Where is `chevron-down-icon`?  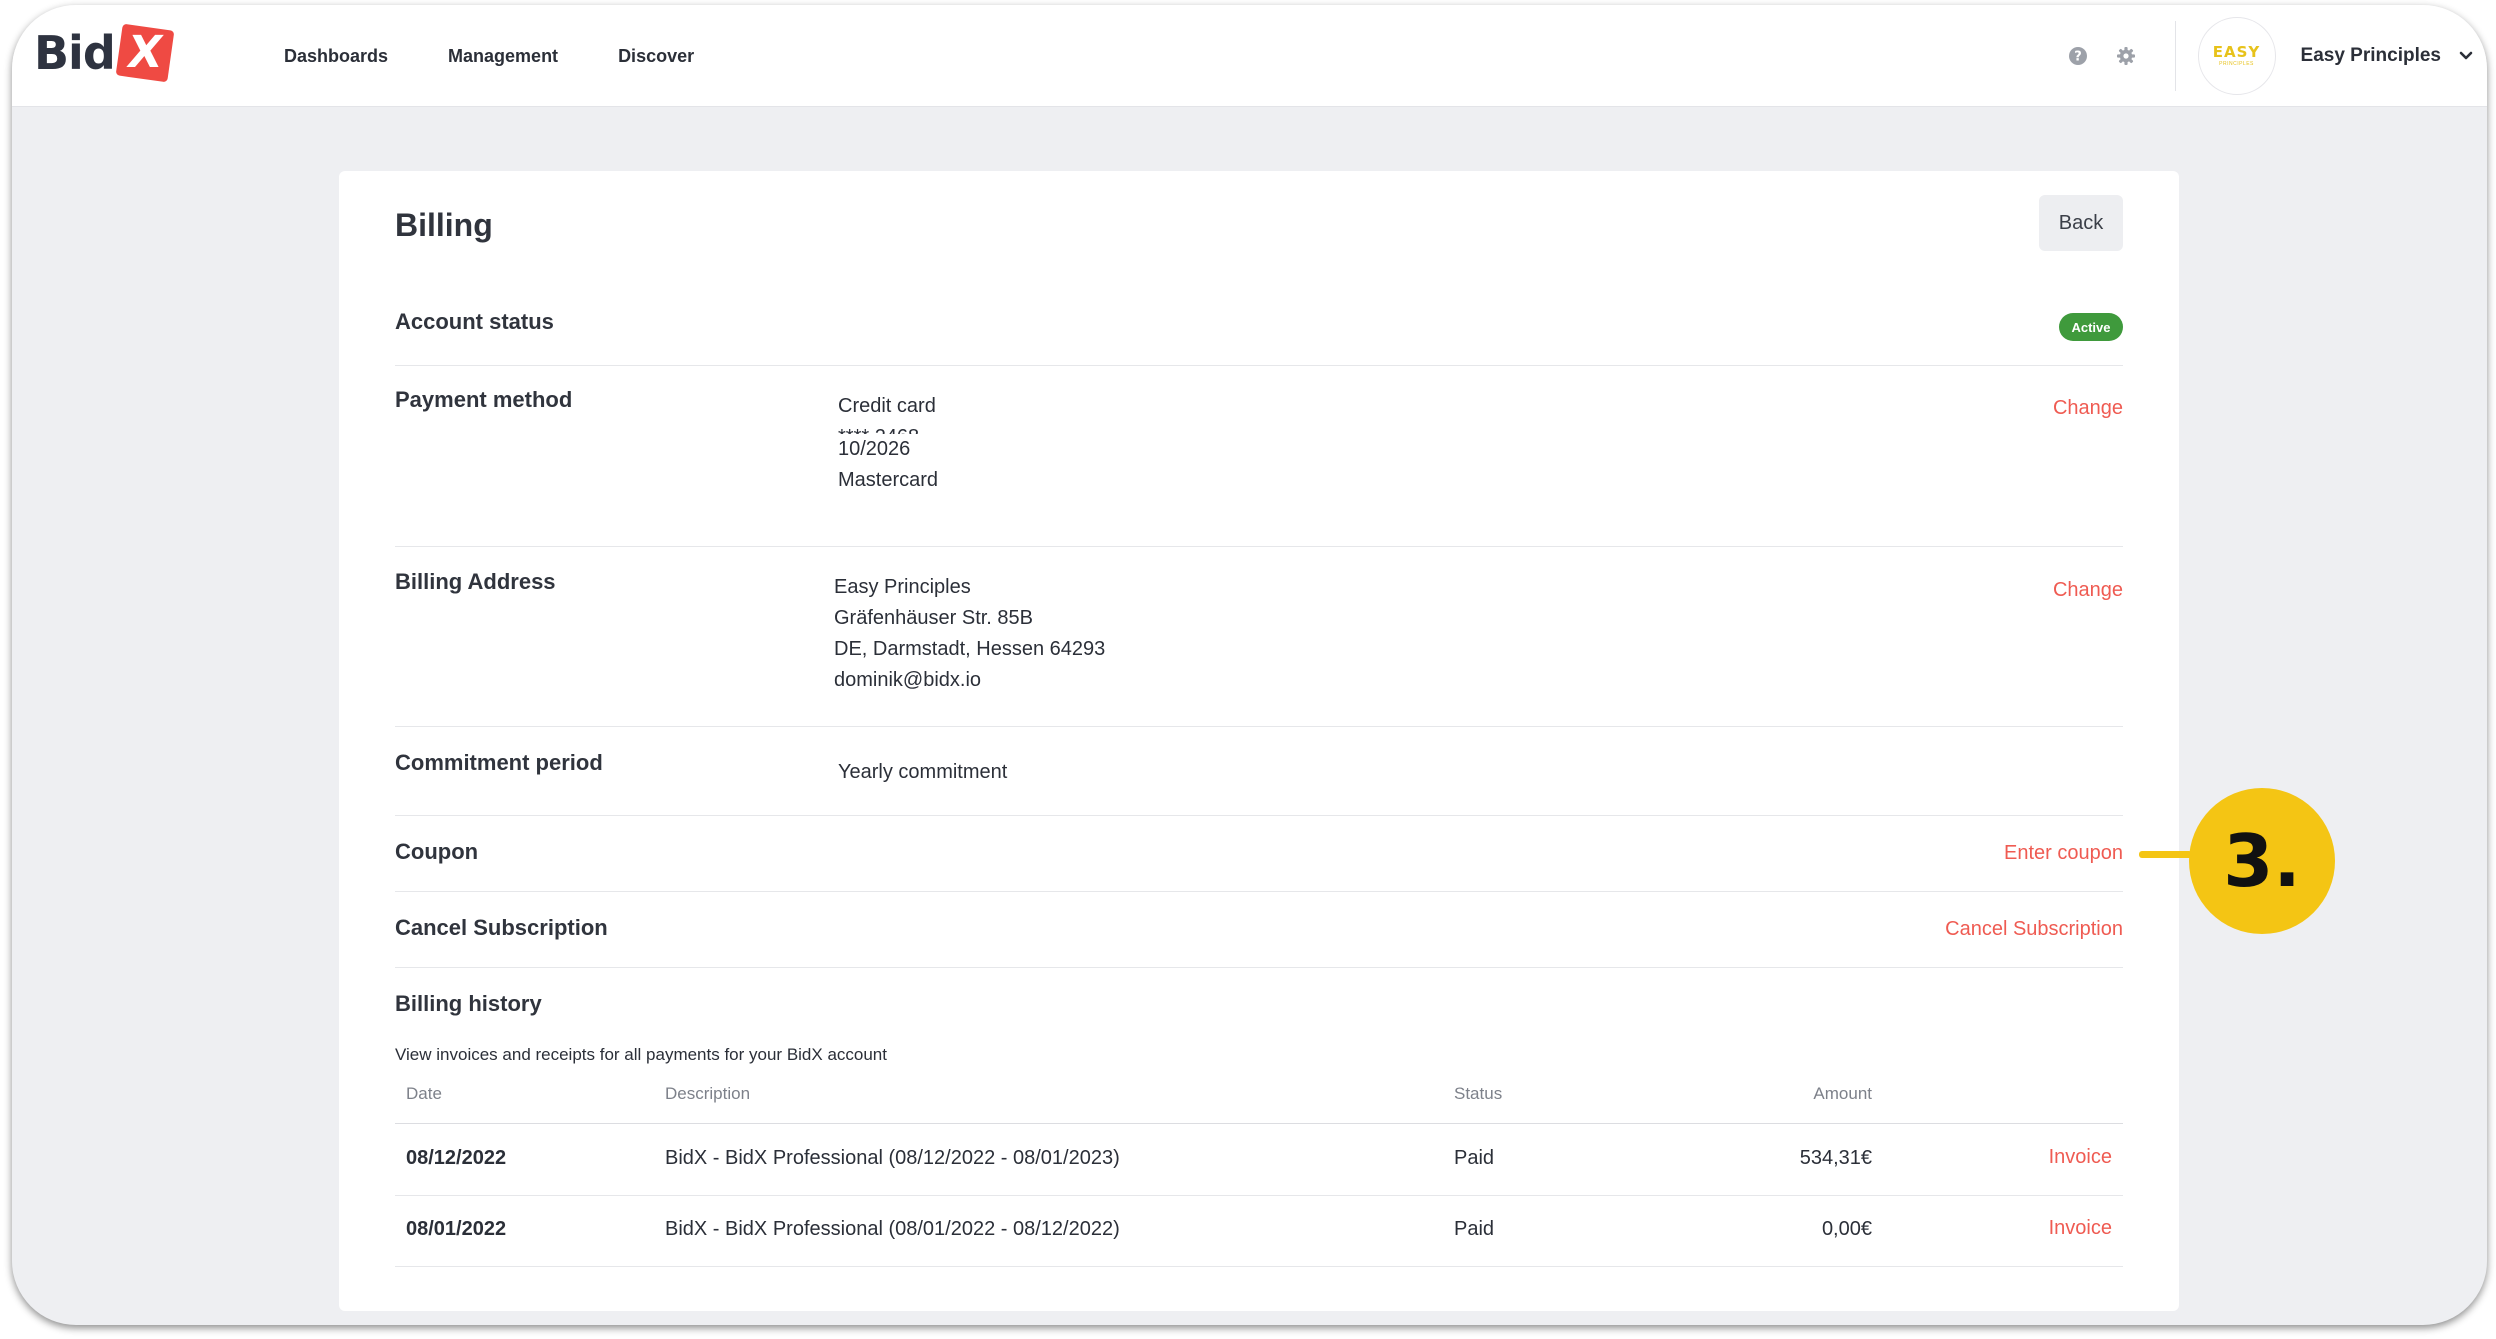
chevron-down-icon is located at coordinates (2466, 56).